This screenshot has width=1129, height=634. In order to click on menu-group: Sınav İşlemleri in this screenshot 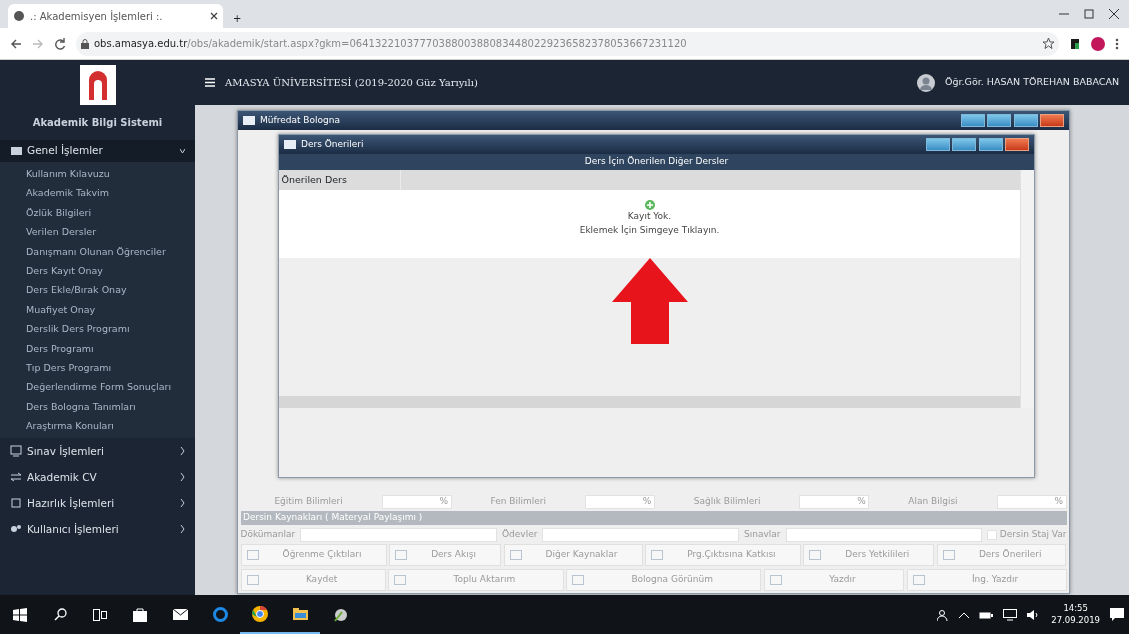, I will do `click(97, 451)`.